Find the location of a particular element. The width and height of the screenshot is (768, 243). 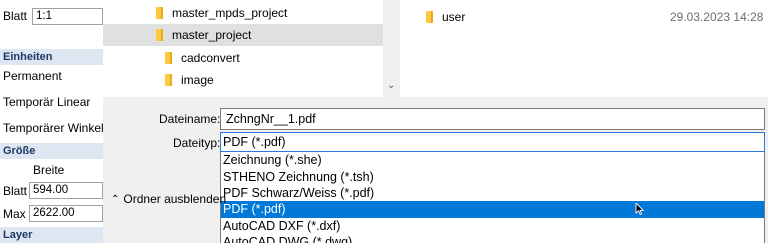

mouse-pointer-icon is located at coordinates (640, 209).